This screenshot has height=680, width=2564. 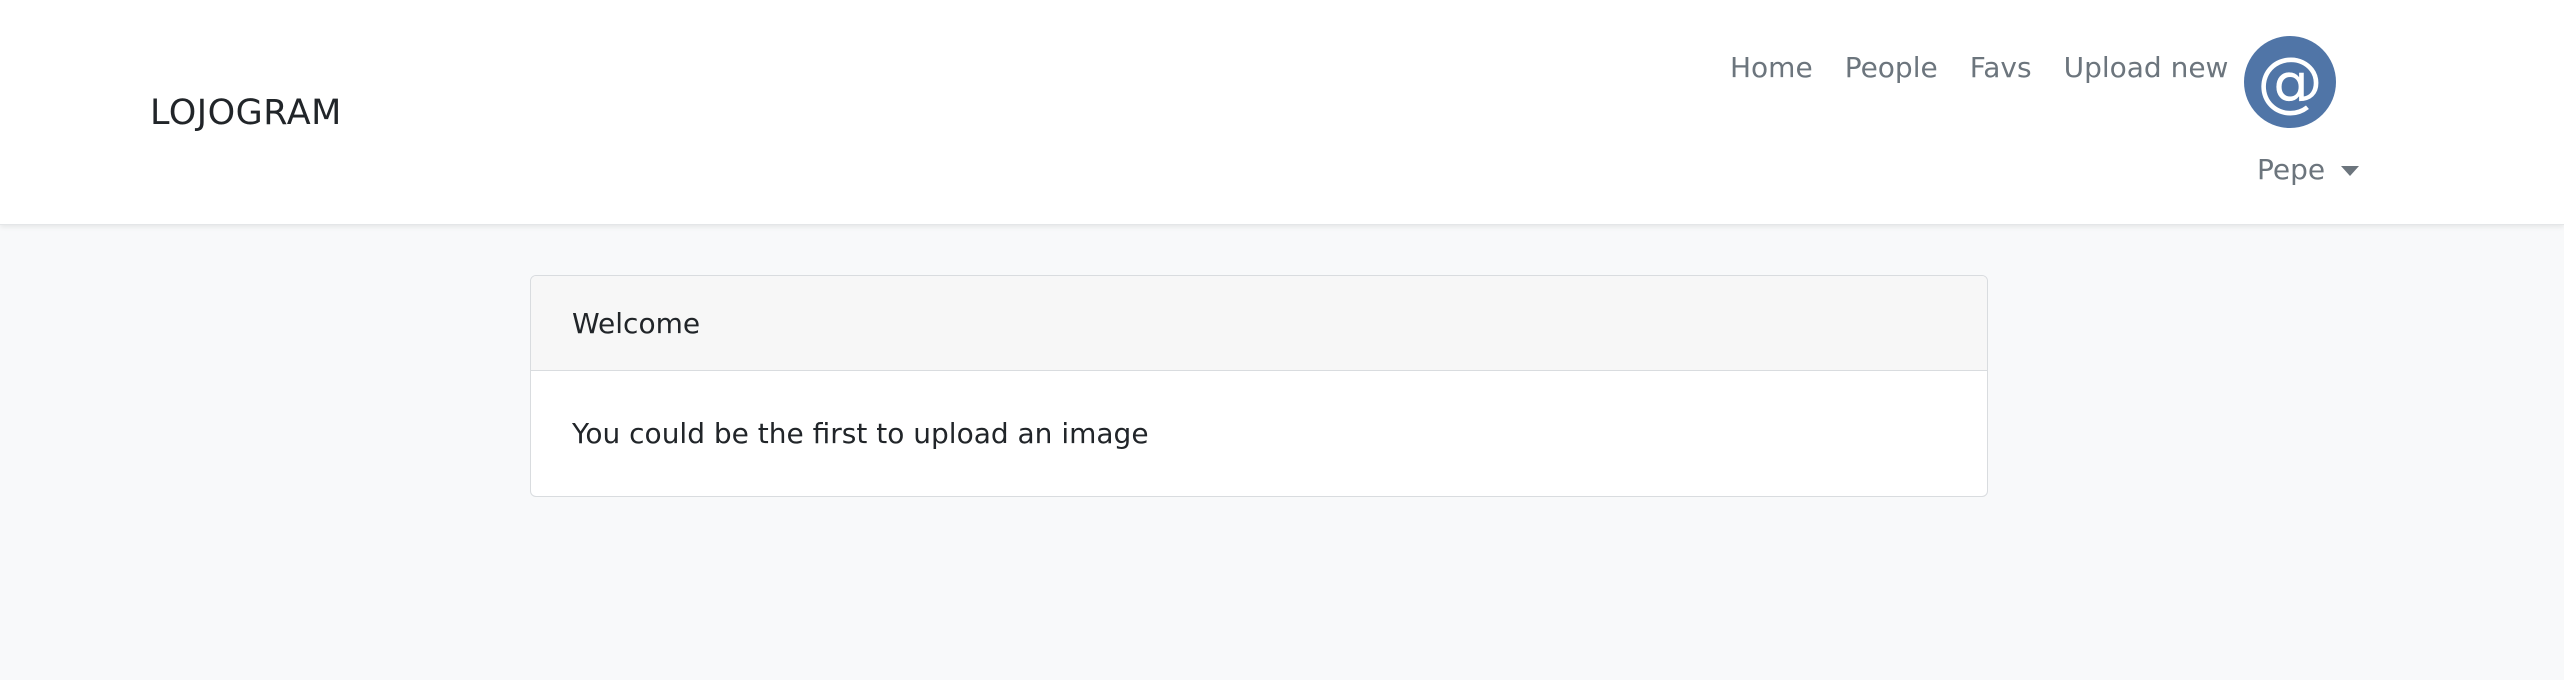 I want to click on card-header: Welcome, so click(x=1259, y=323).